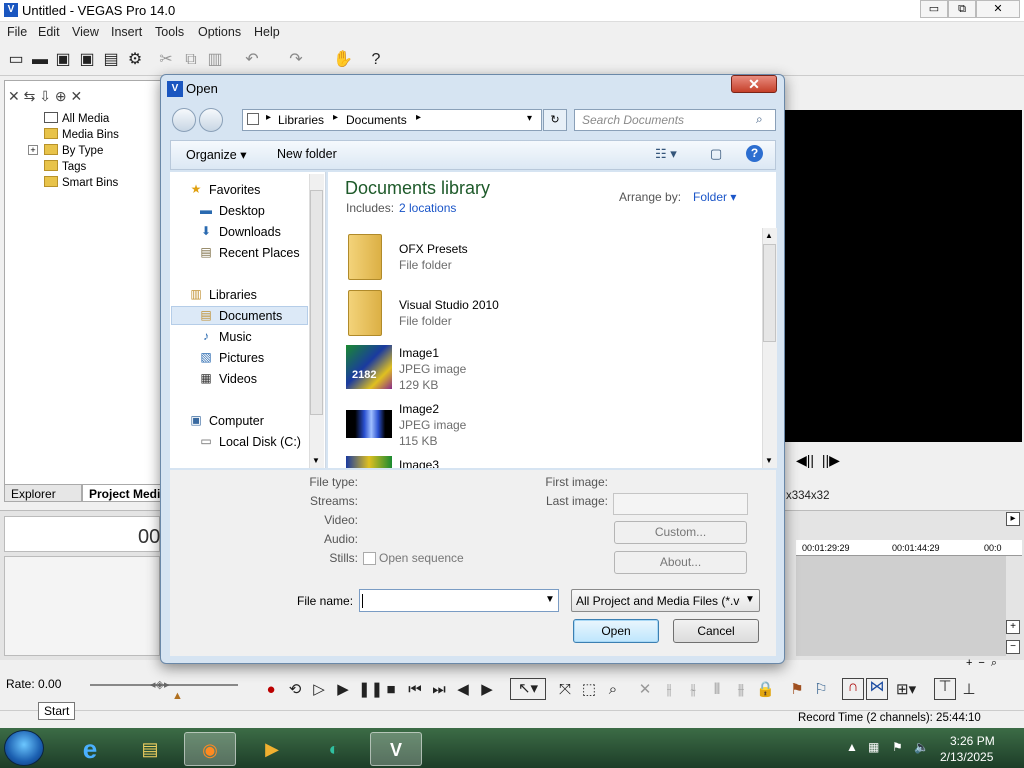  Describe the element at coordinates (693, 690) in the screenshot. I see `trim-start-icon: ⫳` at that location.